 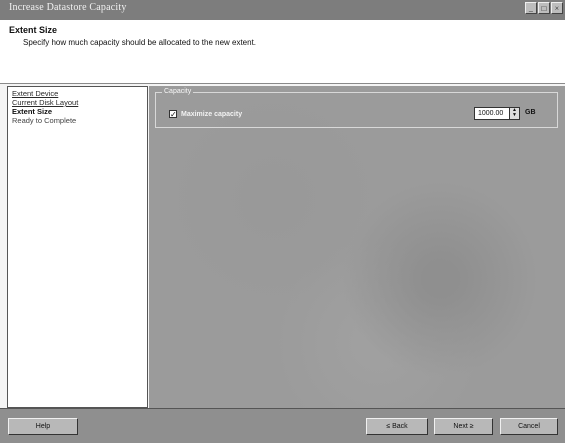 What do you see at coordinates (77, 102) in the screenshot?
I see `nav-item-current-disk-layout: Current Disk Layout` at bounding box center [77, 102].